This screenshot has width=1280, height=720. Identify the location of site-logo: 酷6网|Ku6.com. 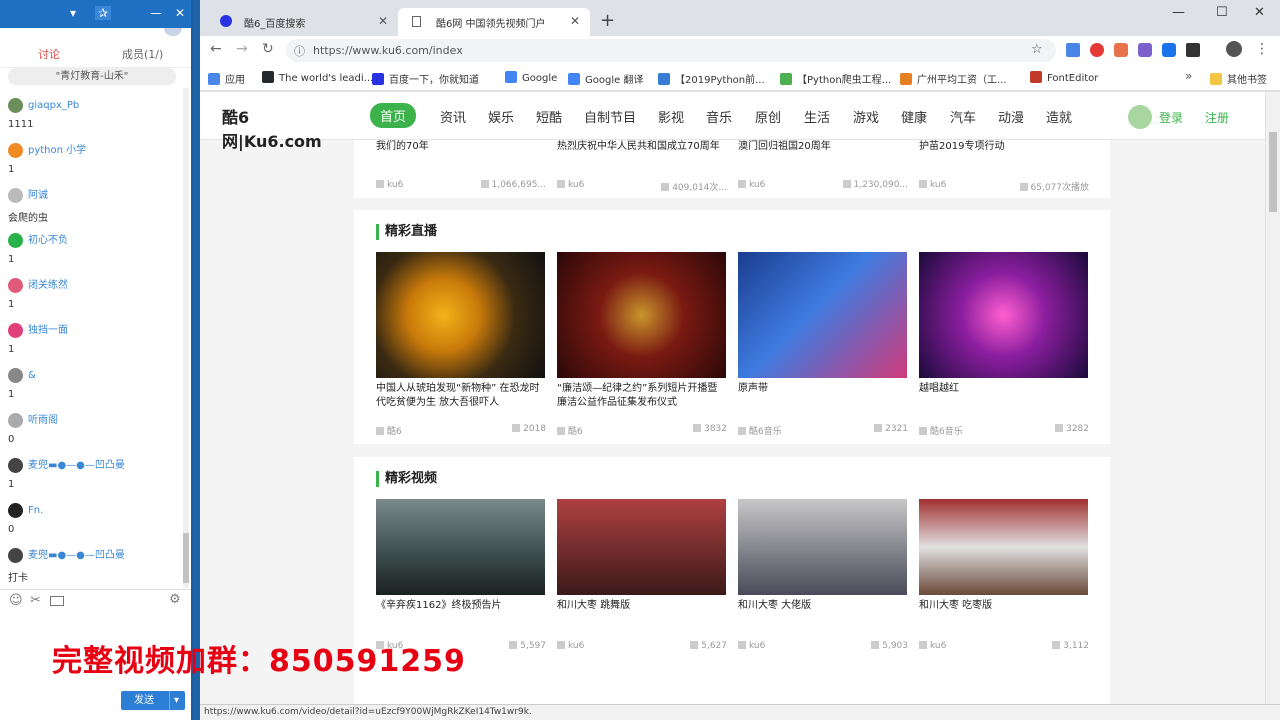
(284, 127).